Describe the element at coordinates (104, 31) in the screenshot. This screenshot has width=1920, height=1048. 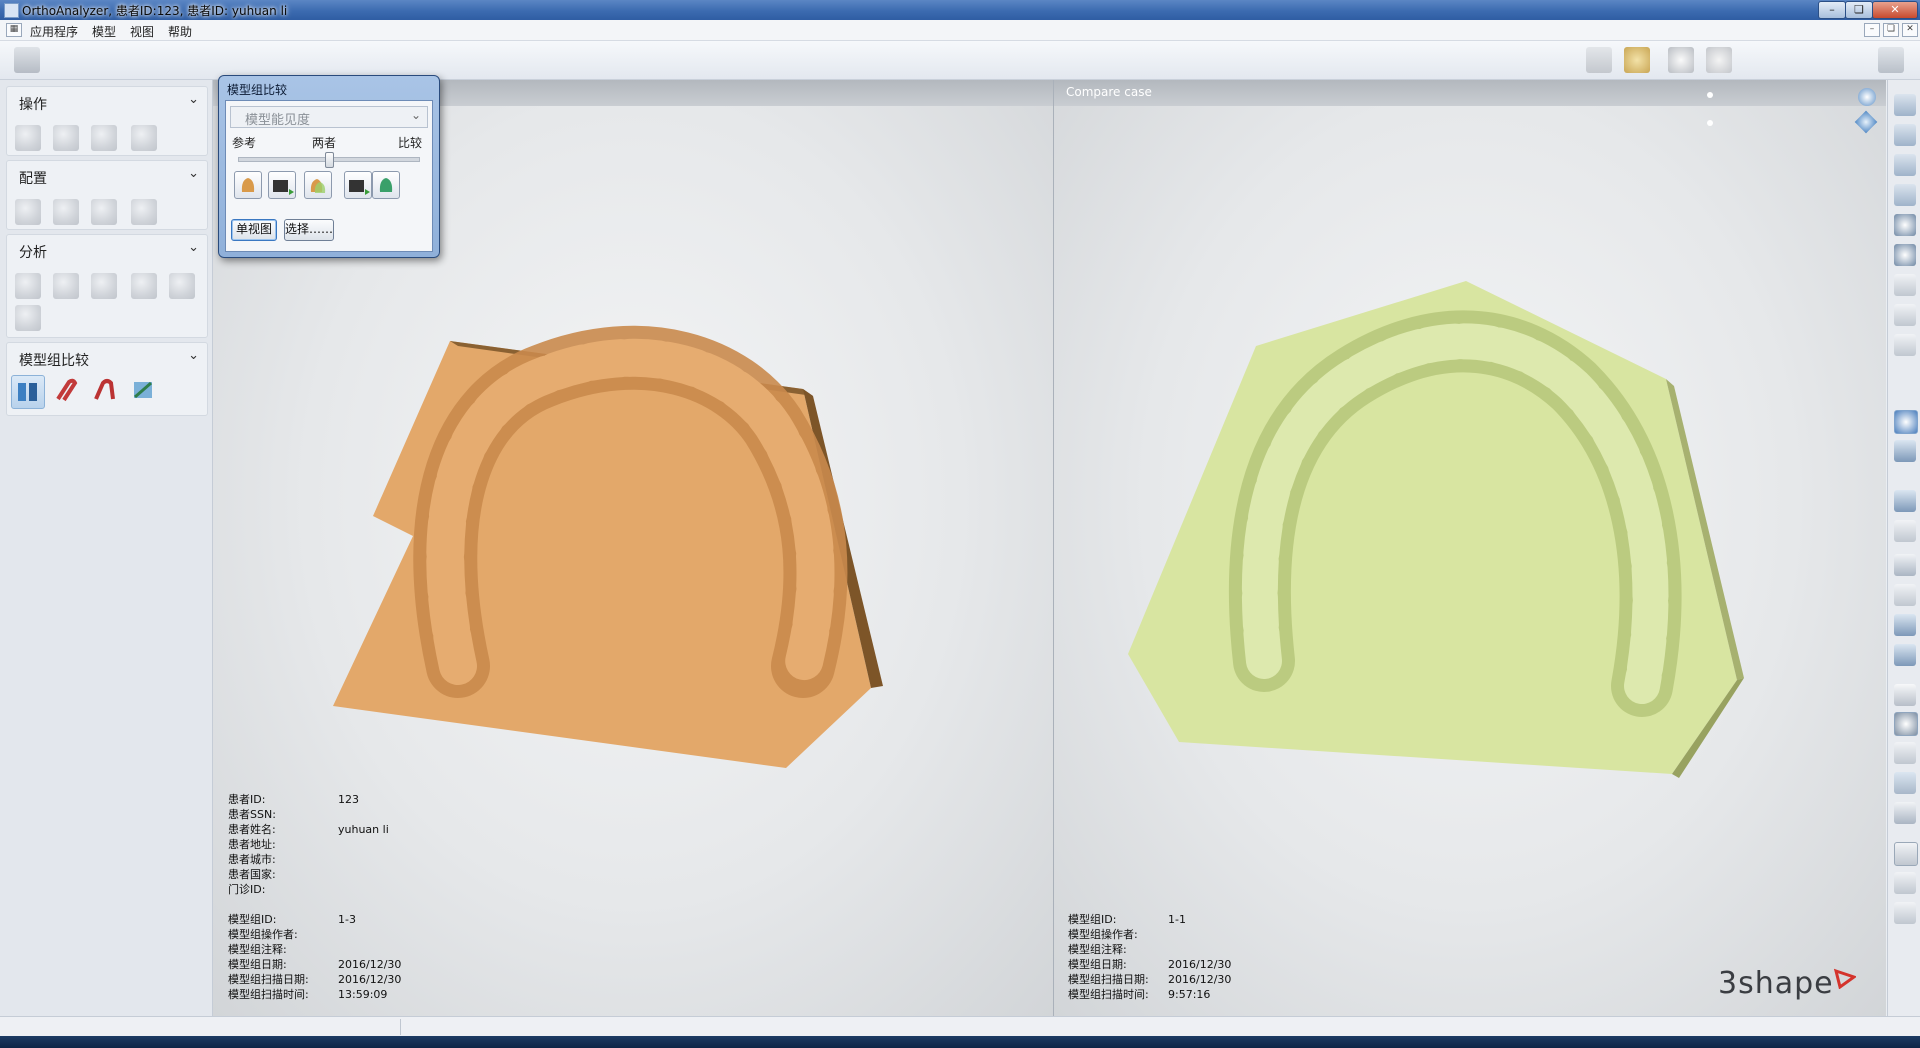
I see `menu-model: 模型` at that location.